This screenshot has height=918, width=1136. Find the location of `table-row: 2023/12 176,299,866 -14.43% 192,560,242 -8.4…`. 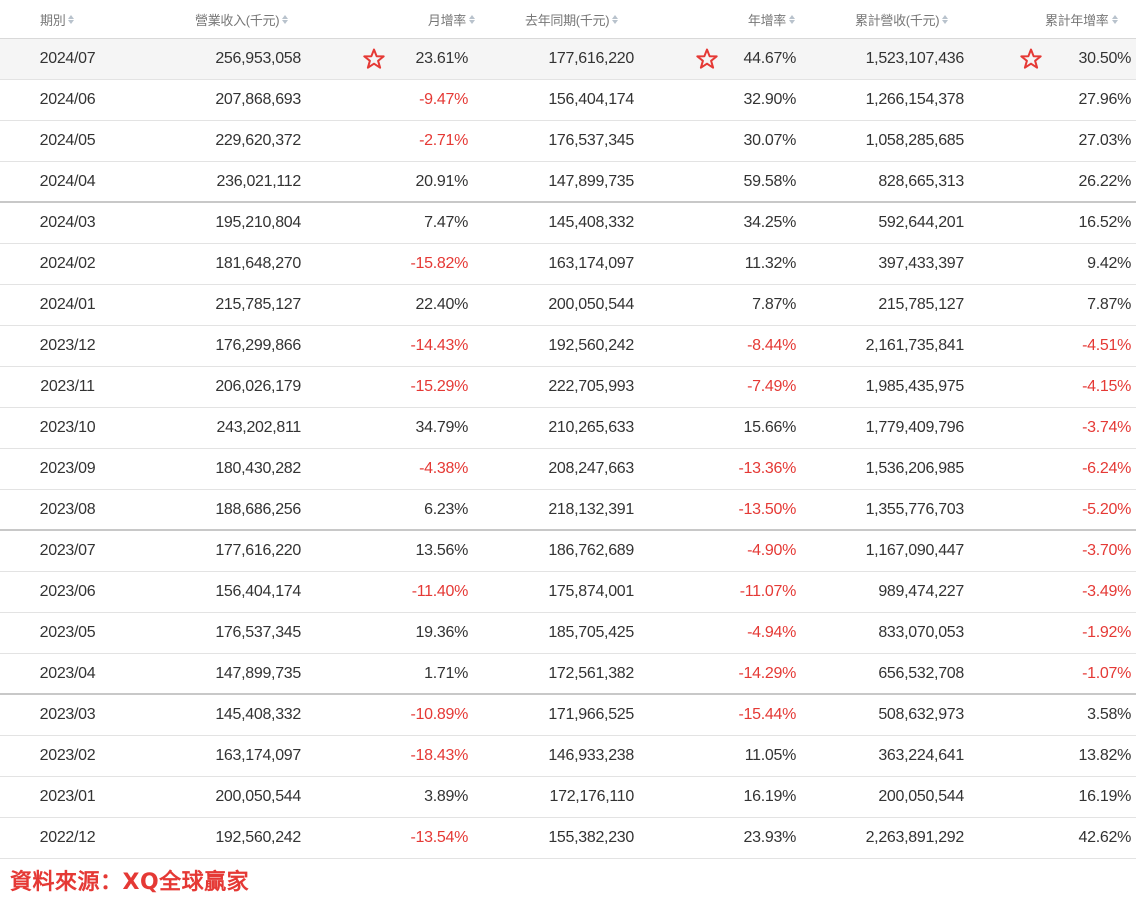

table-row: 2023/12 176,299,866 -14.43% 192,560,242 -8.4… is located at coordinates (568, 346).